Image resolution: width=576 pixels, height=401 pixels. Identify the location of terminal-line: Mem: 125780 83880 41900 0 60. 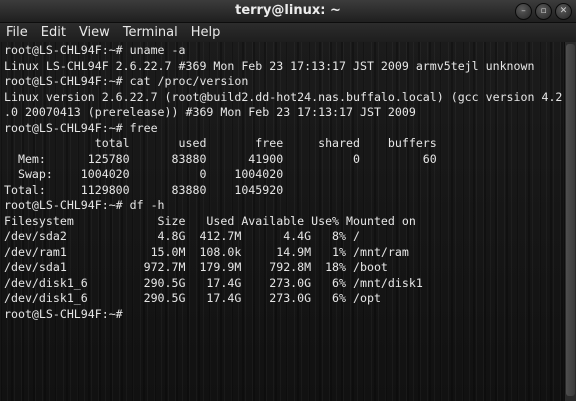
(220, 158).